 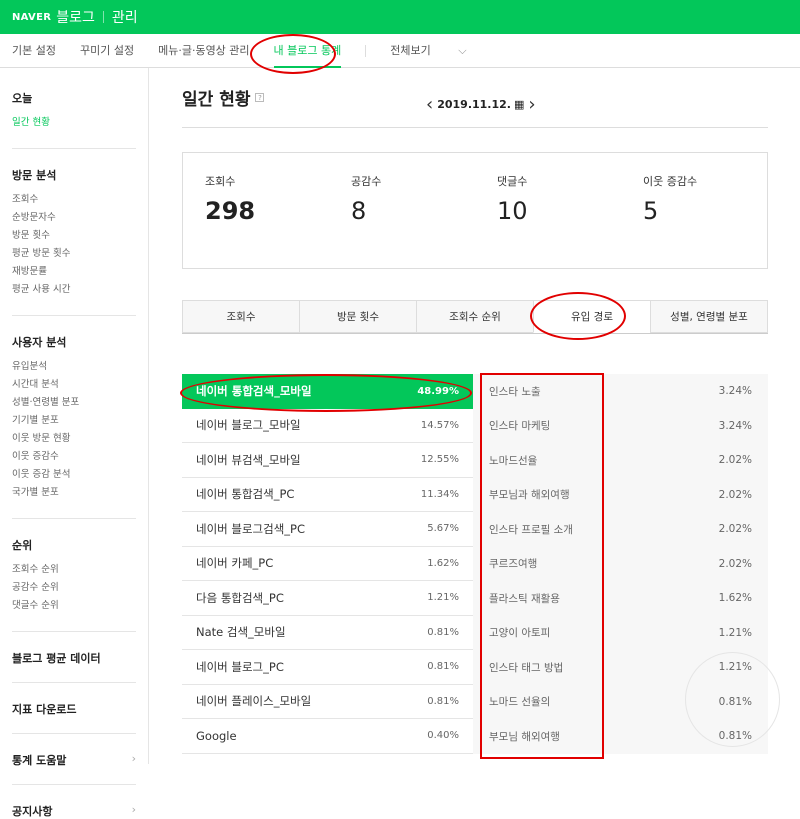 I want to click on link-label: 공지사항, so click(x=32, y=811).